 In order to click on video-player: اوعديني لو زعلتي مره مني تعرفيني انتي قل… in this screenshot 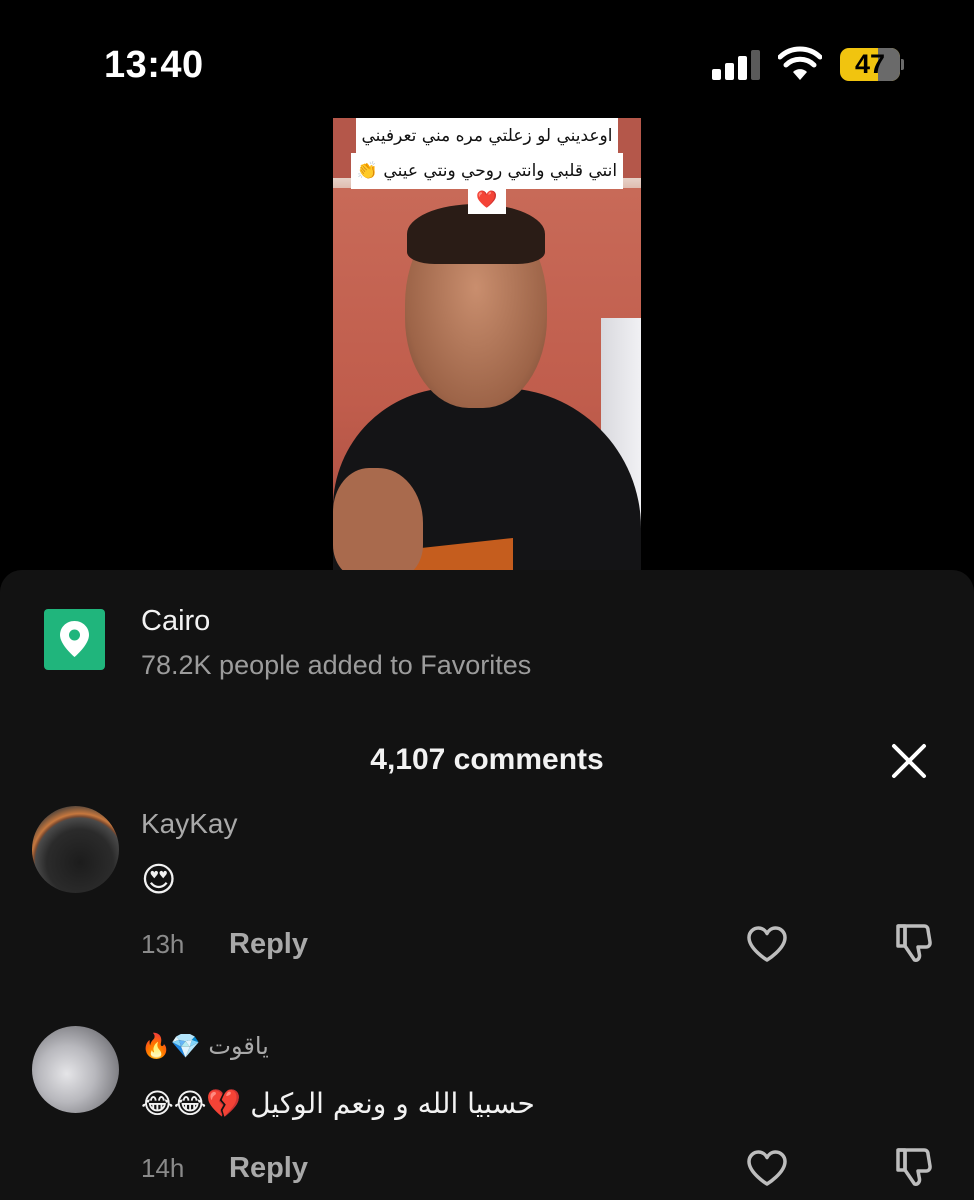, I will do `click(487, 348)`.